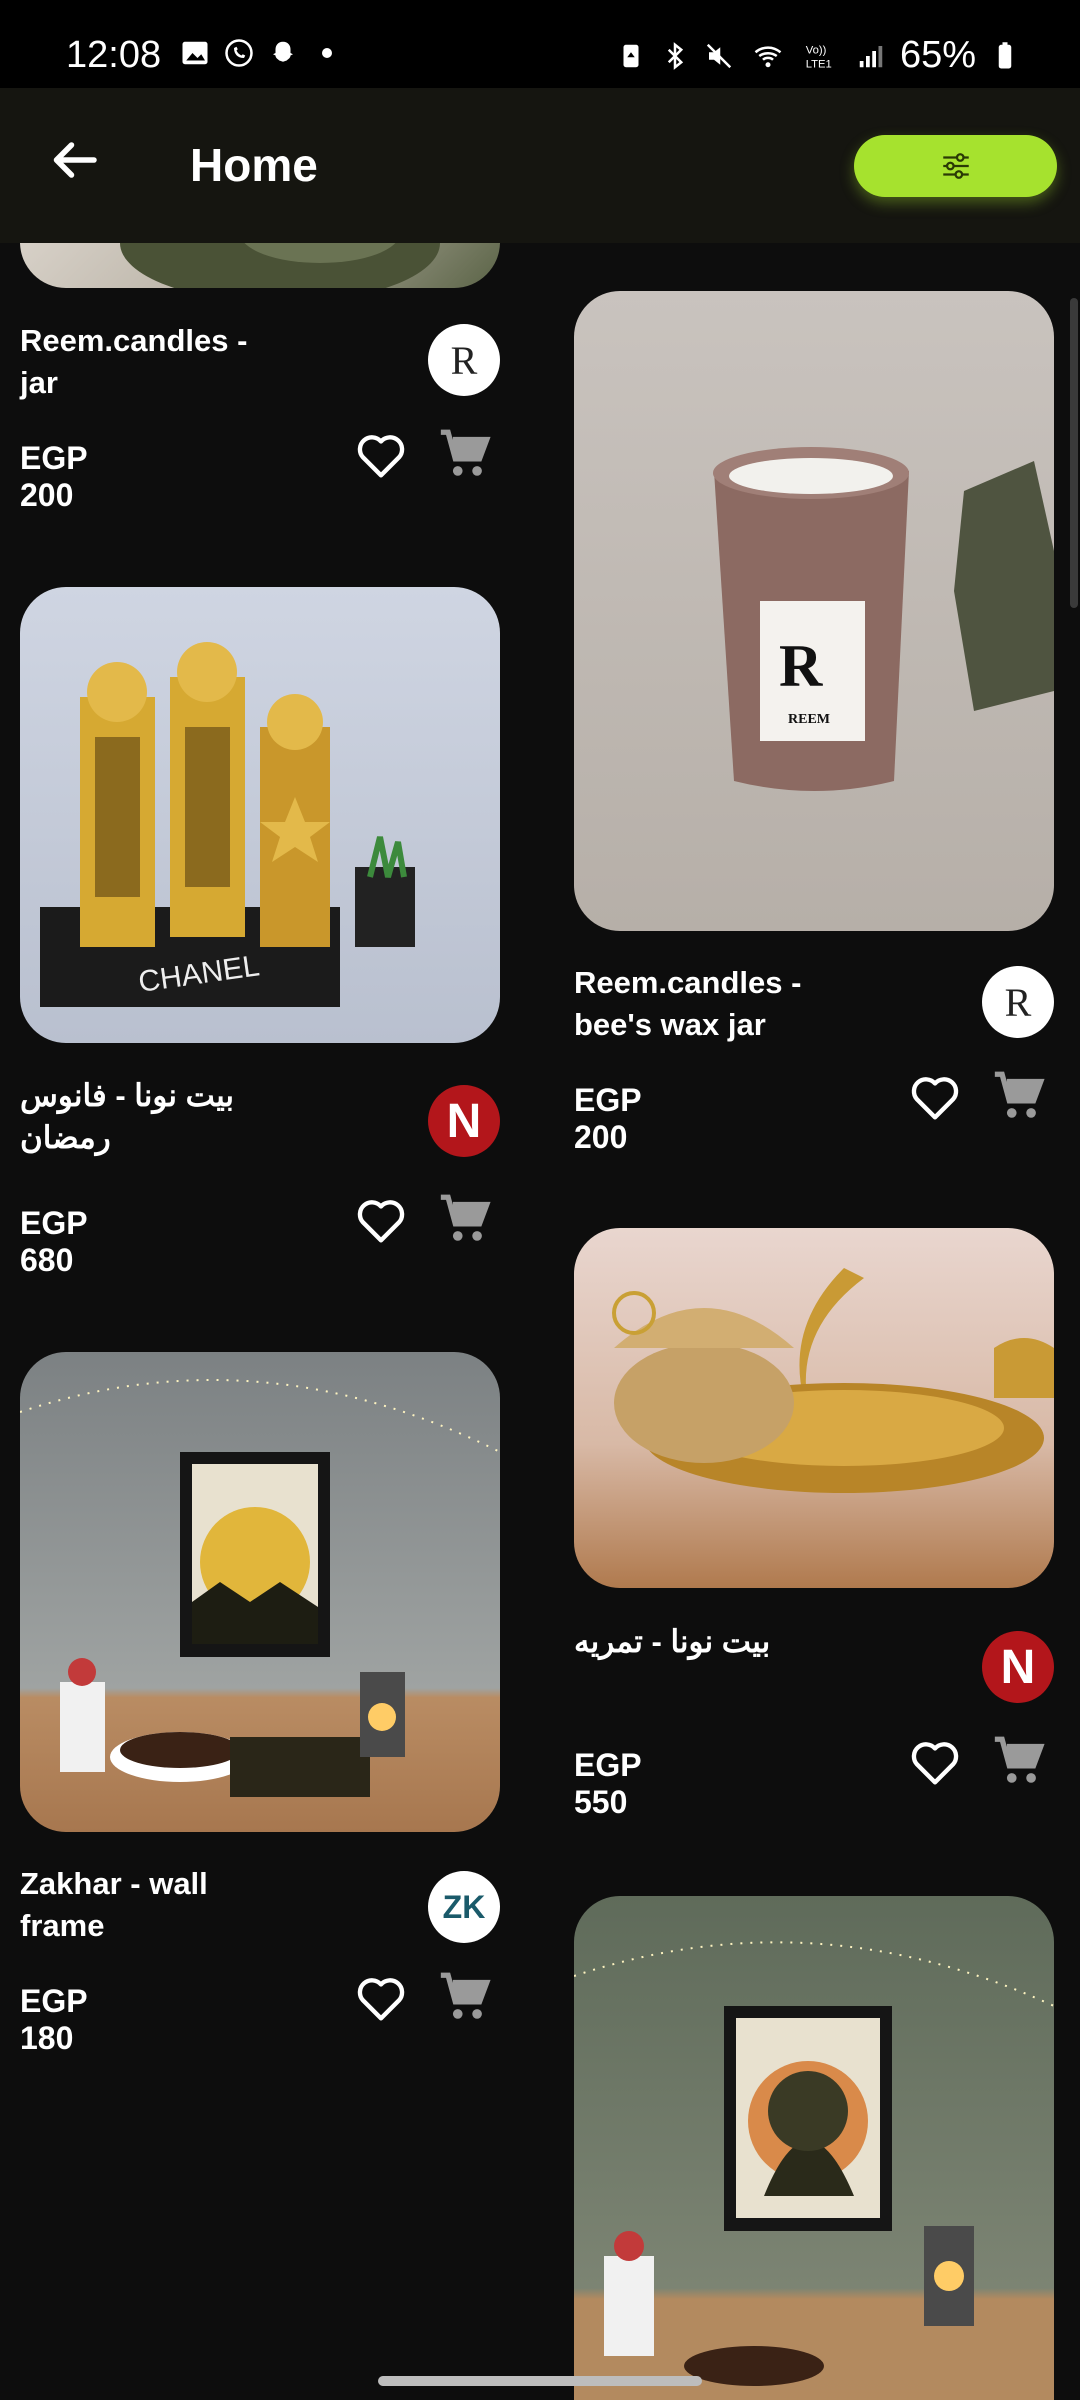 The image size is (1080, 2400). I want to click on whatsapp-icon, so click(239, 53).